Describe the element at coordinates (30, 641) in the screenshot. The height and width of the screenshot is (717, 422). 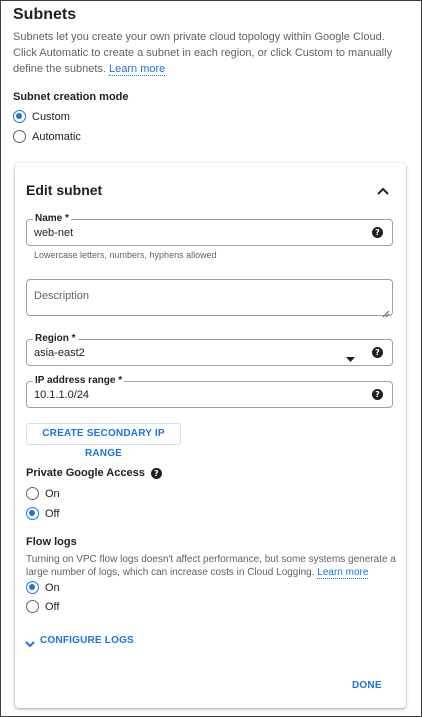
I see `chevron-down-icon` at that location.